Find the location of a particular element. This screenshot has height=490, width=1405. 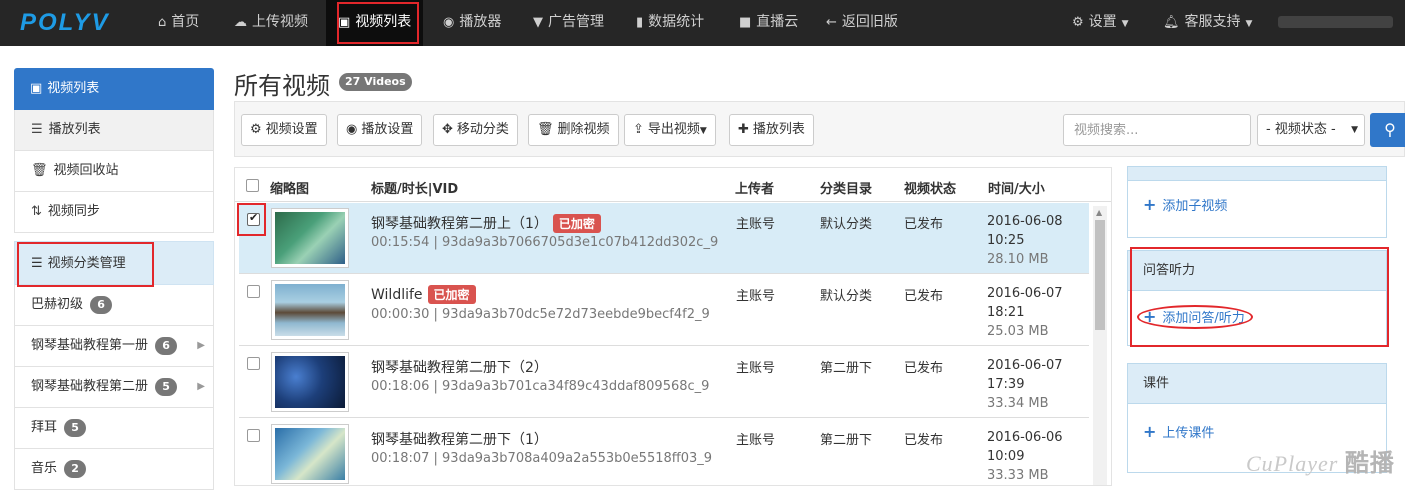

select-all-checkbox is located at coordinates (252, 185).